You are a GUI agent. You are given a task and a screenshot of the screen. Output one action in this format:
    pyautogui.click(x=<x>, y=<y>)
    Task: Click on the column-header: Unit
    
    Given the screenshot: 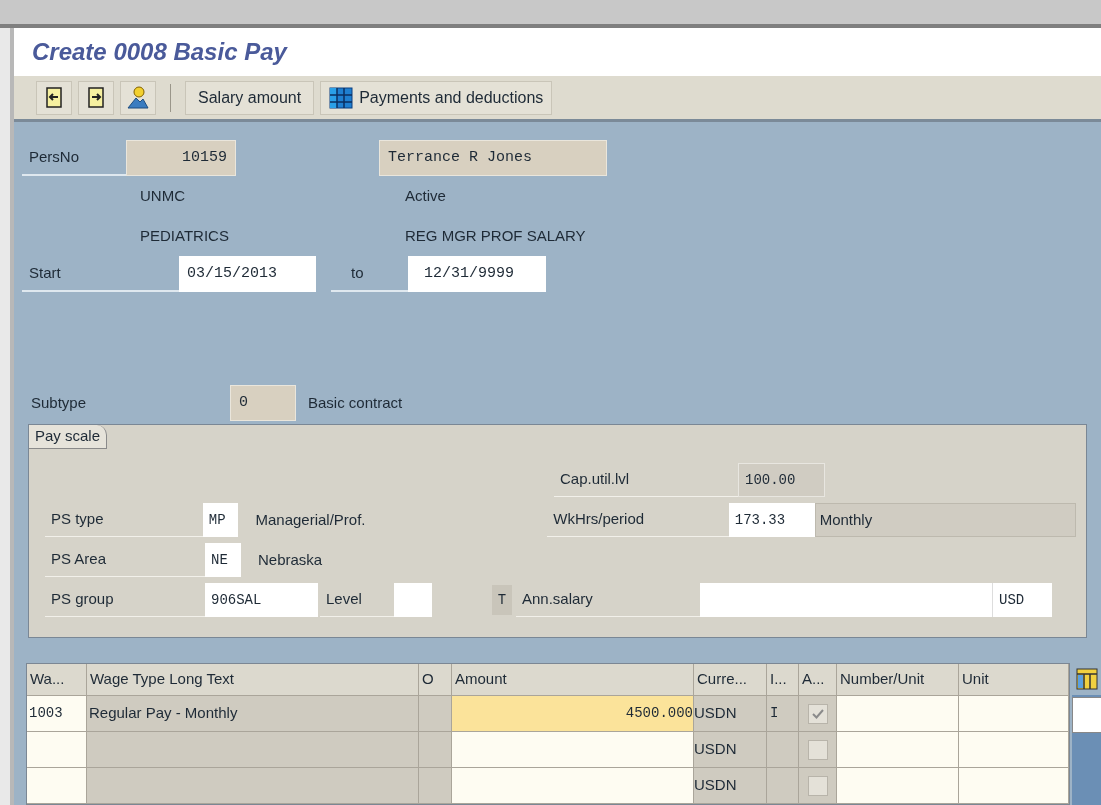 What is the action you would take?
    pyautogui.click(x=1014, y=680)
    